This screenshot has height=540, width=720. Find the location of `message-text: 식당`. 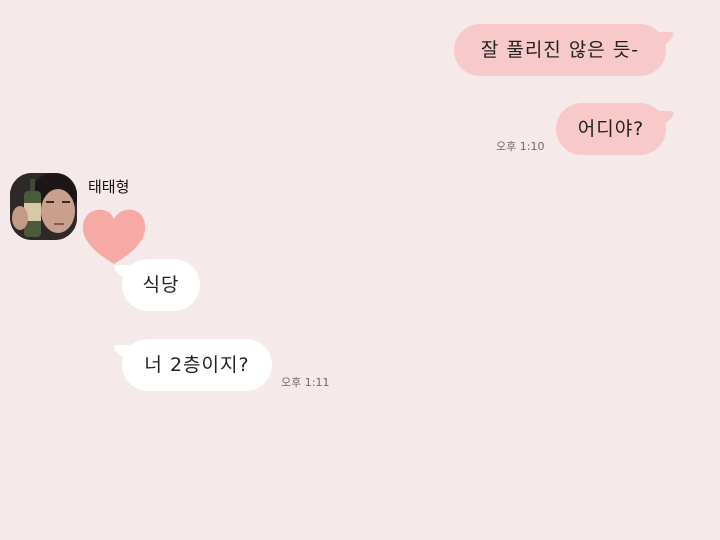

message-text: 식당 is located at coordinates (161, 285).